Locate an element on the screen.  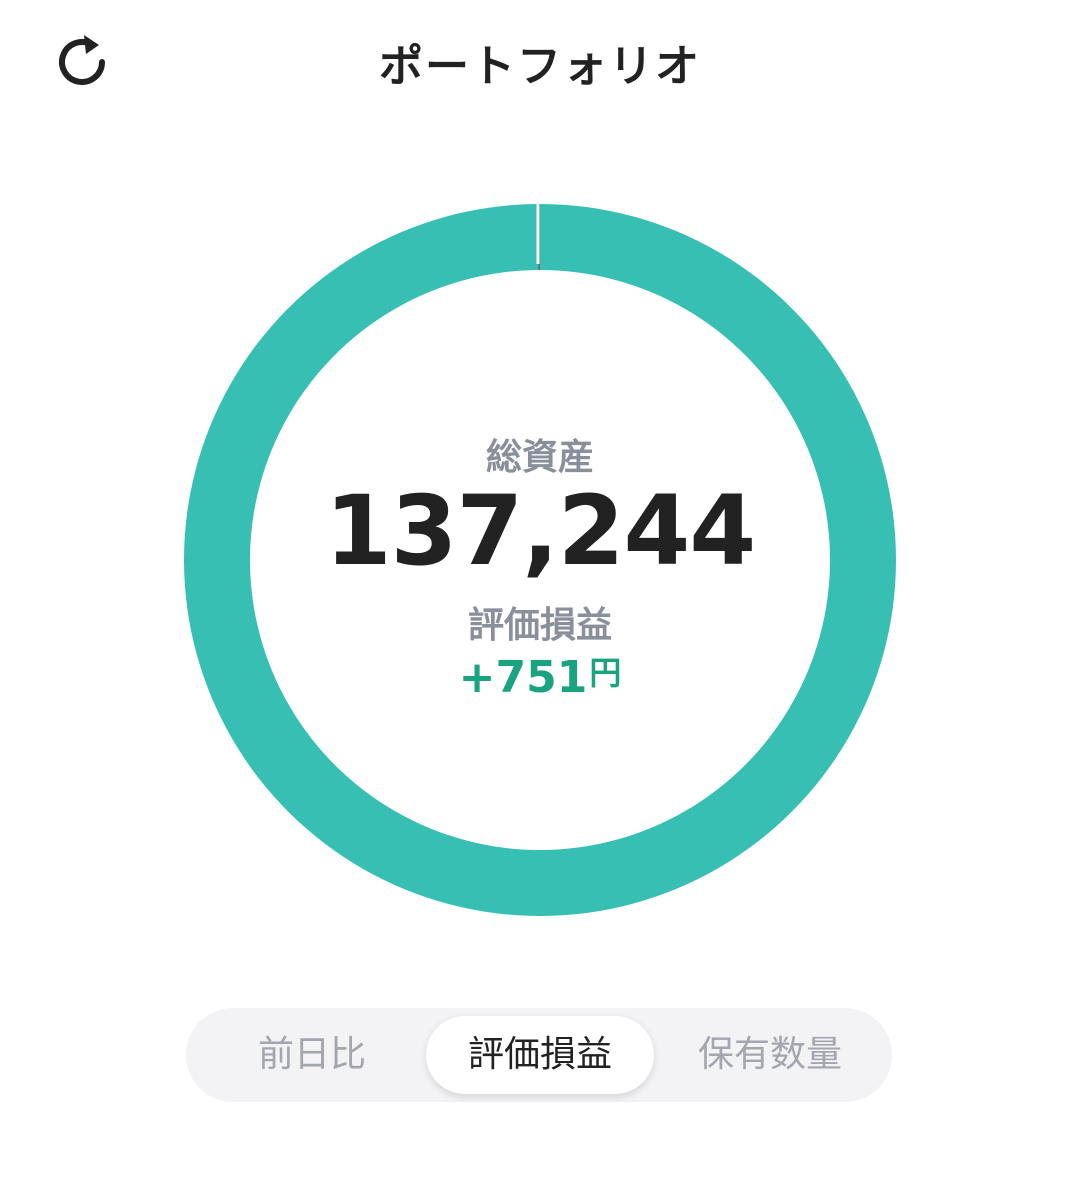
view-mode-segmented-control: 前日比 評価損益 保有数量 is located at coordinates (539, 1055).